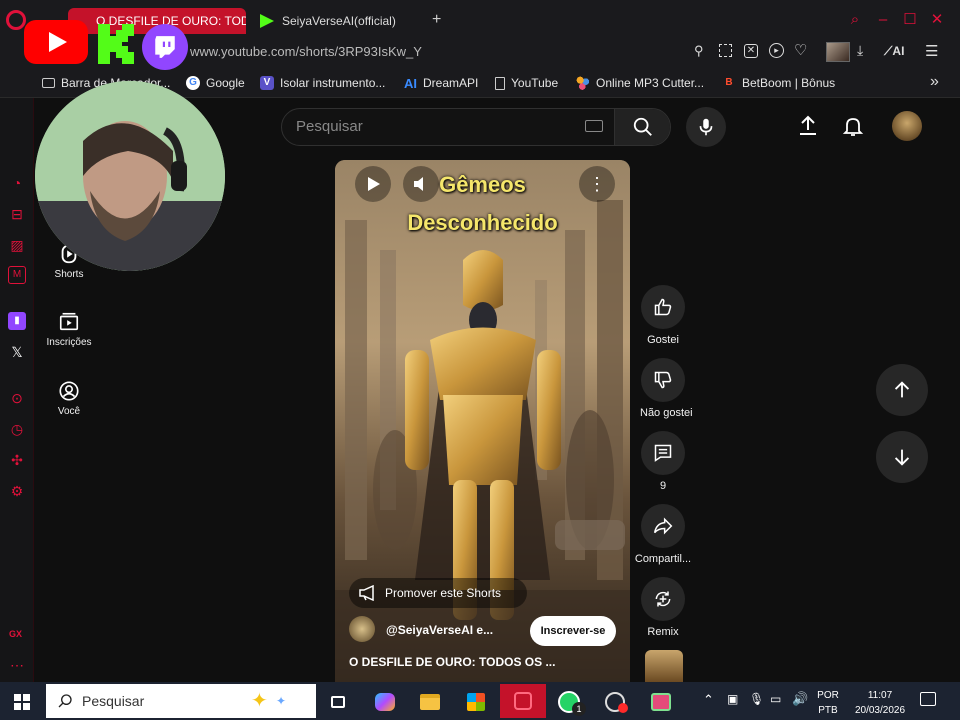 This screenshot has height=720, width=960. I want to click on bookmark-google: G Google, so click(215, 83).